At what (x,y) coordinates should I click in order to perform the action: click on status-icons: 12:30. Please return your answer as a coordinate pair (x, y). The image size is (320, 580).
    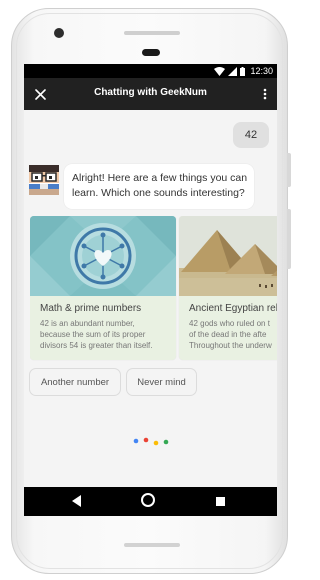
    Looking at the image, I should click on (243, 71).